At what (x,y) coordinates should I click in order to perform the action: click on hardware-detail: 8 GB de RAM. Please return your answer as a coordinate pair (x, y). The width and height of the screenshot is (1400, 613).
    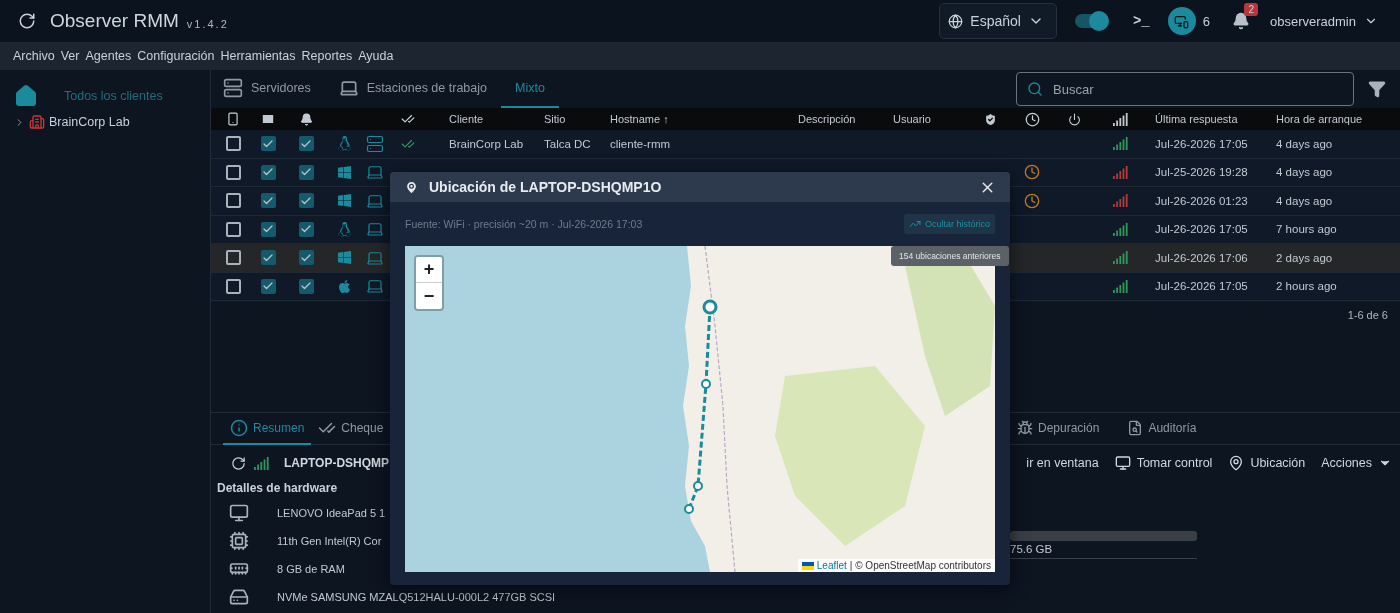
    Looking at the image, I should click on (311, 569).